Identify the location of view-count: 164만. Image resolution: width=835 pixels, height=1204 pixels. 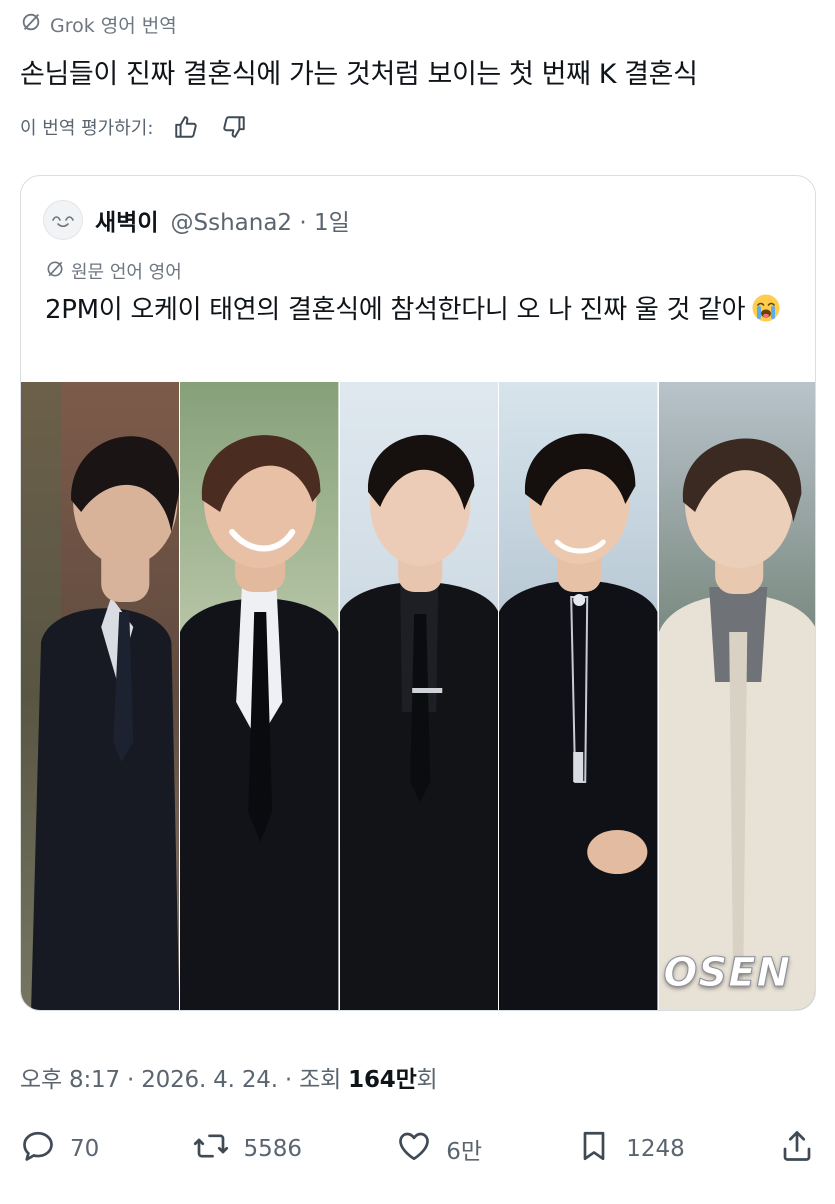
(382, 1080).